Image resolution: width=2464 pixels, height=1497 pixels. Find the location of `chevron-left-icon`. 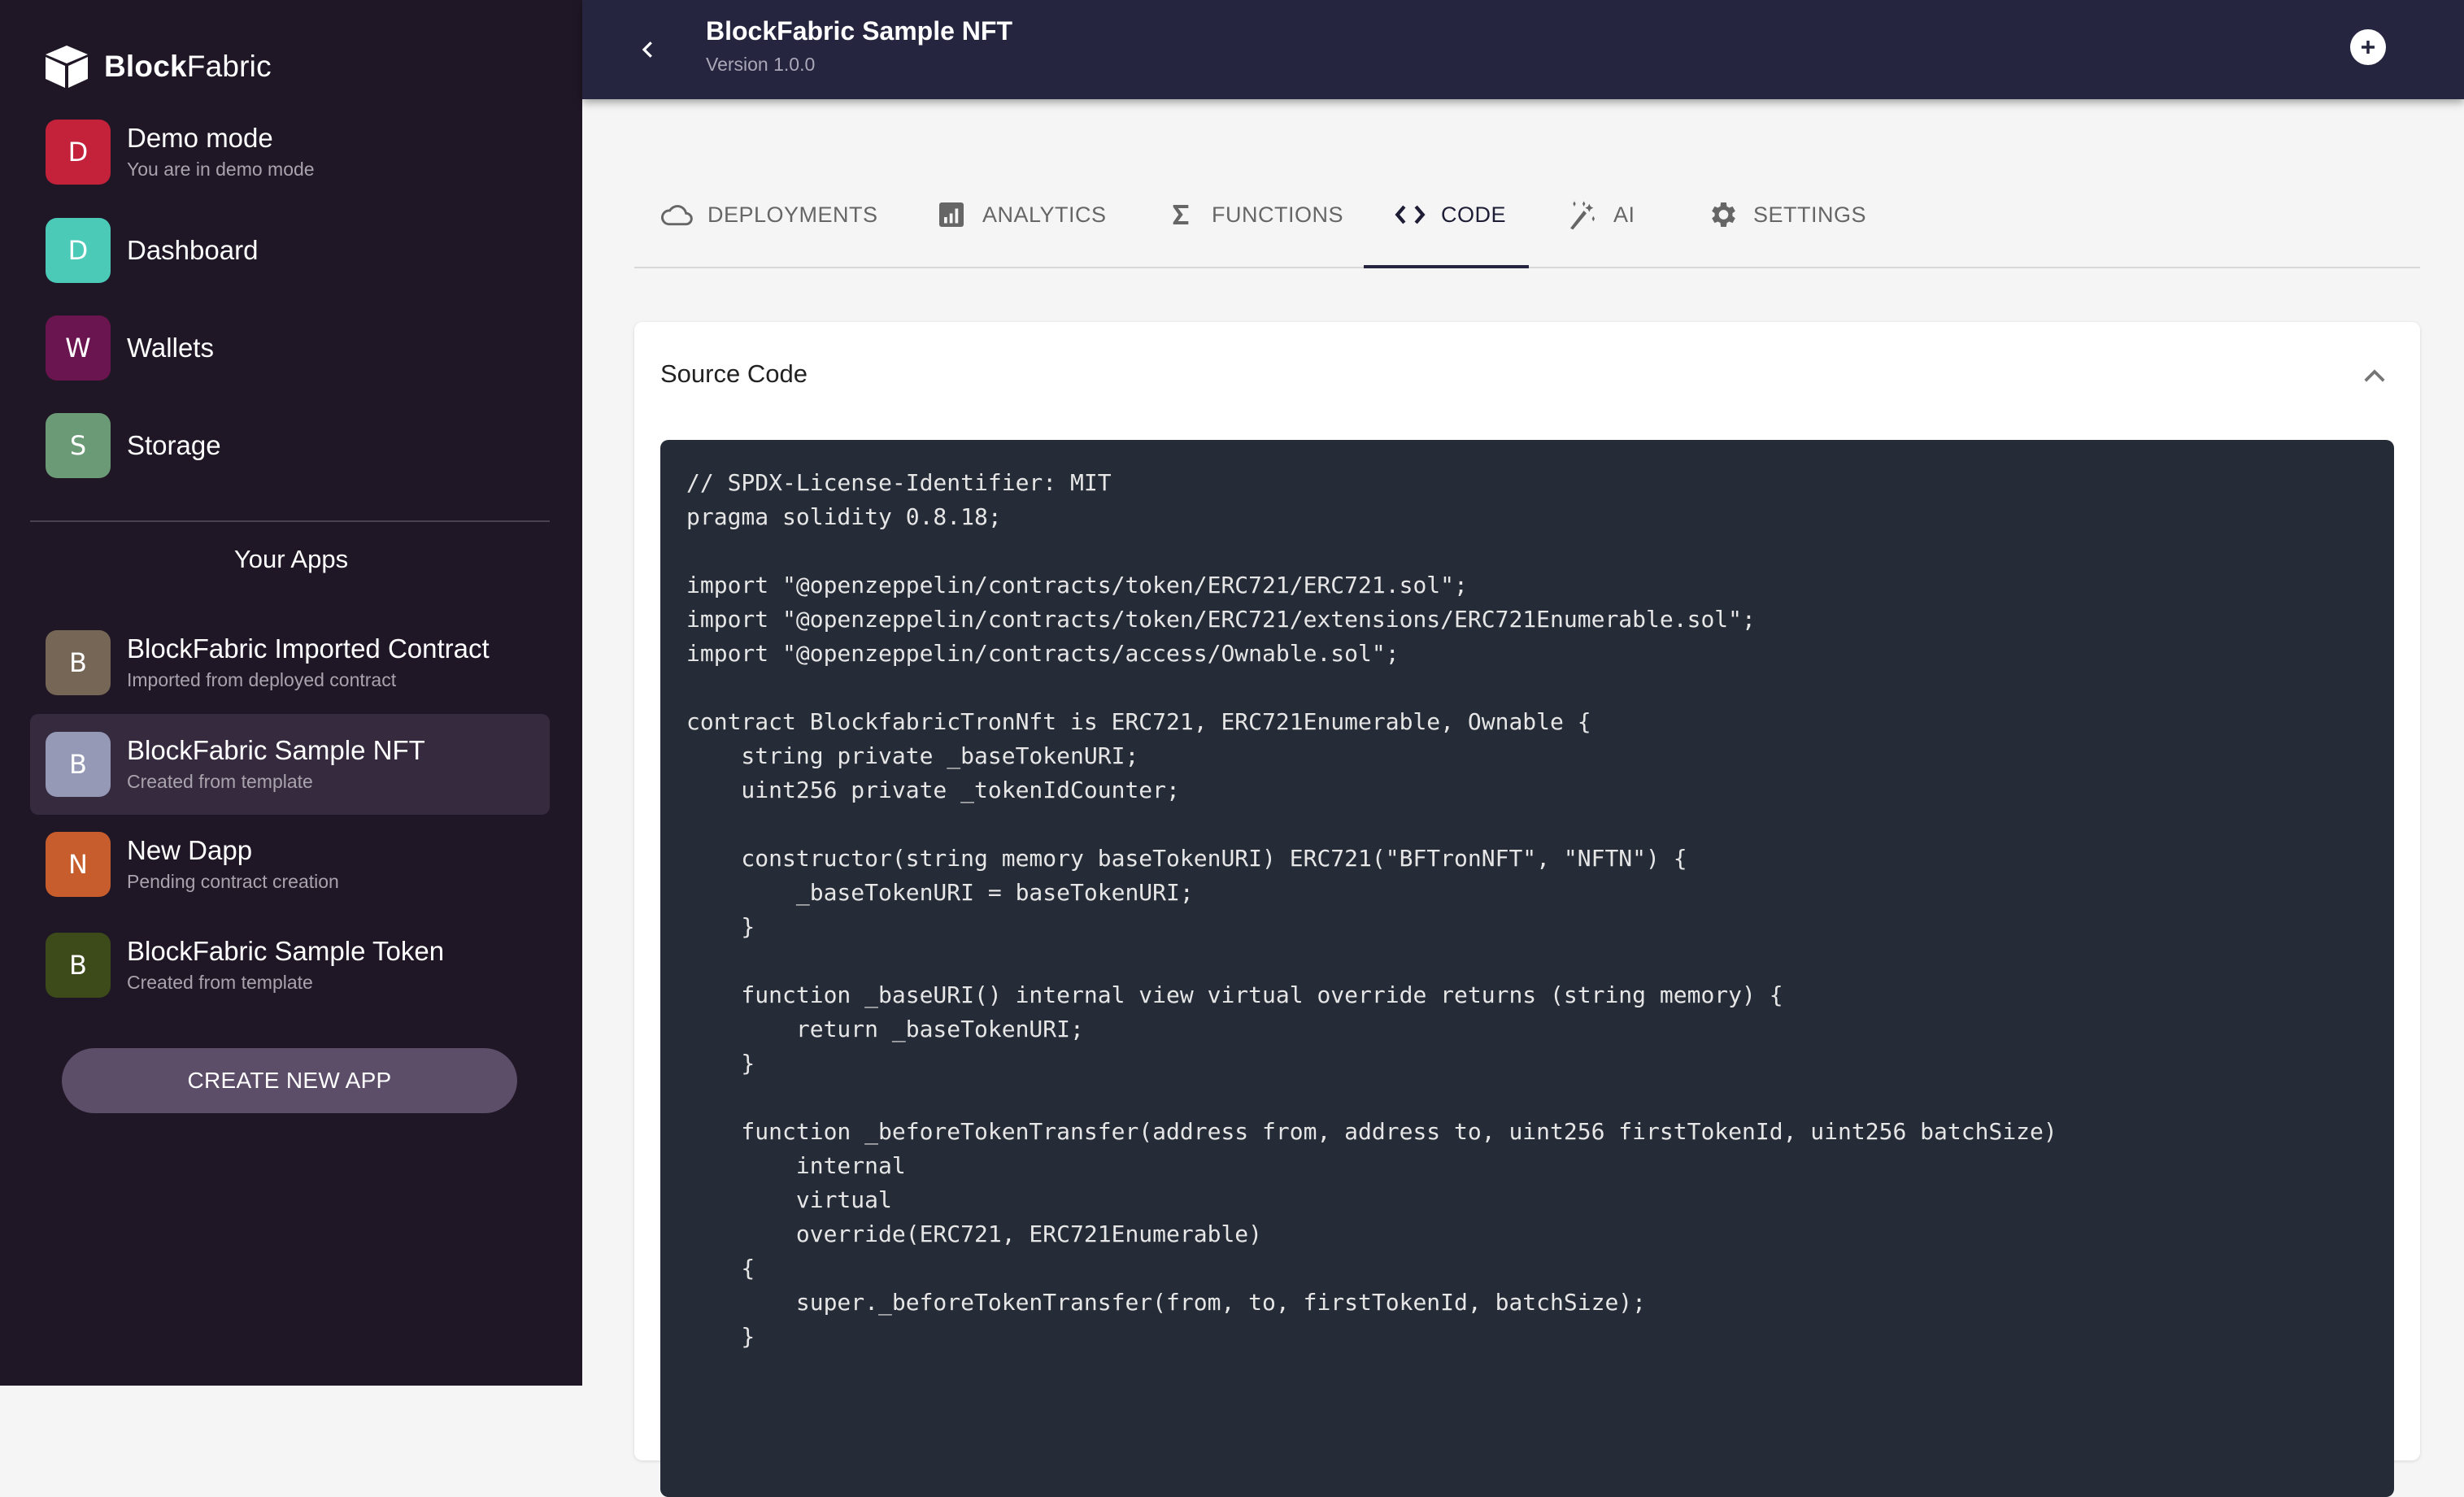

chevron-left-icon is located at coordinates (647, 49).